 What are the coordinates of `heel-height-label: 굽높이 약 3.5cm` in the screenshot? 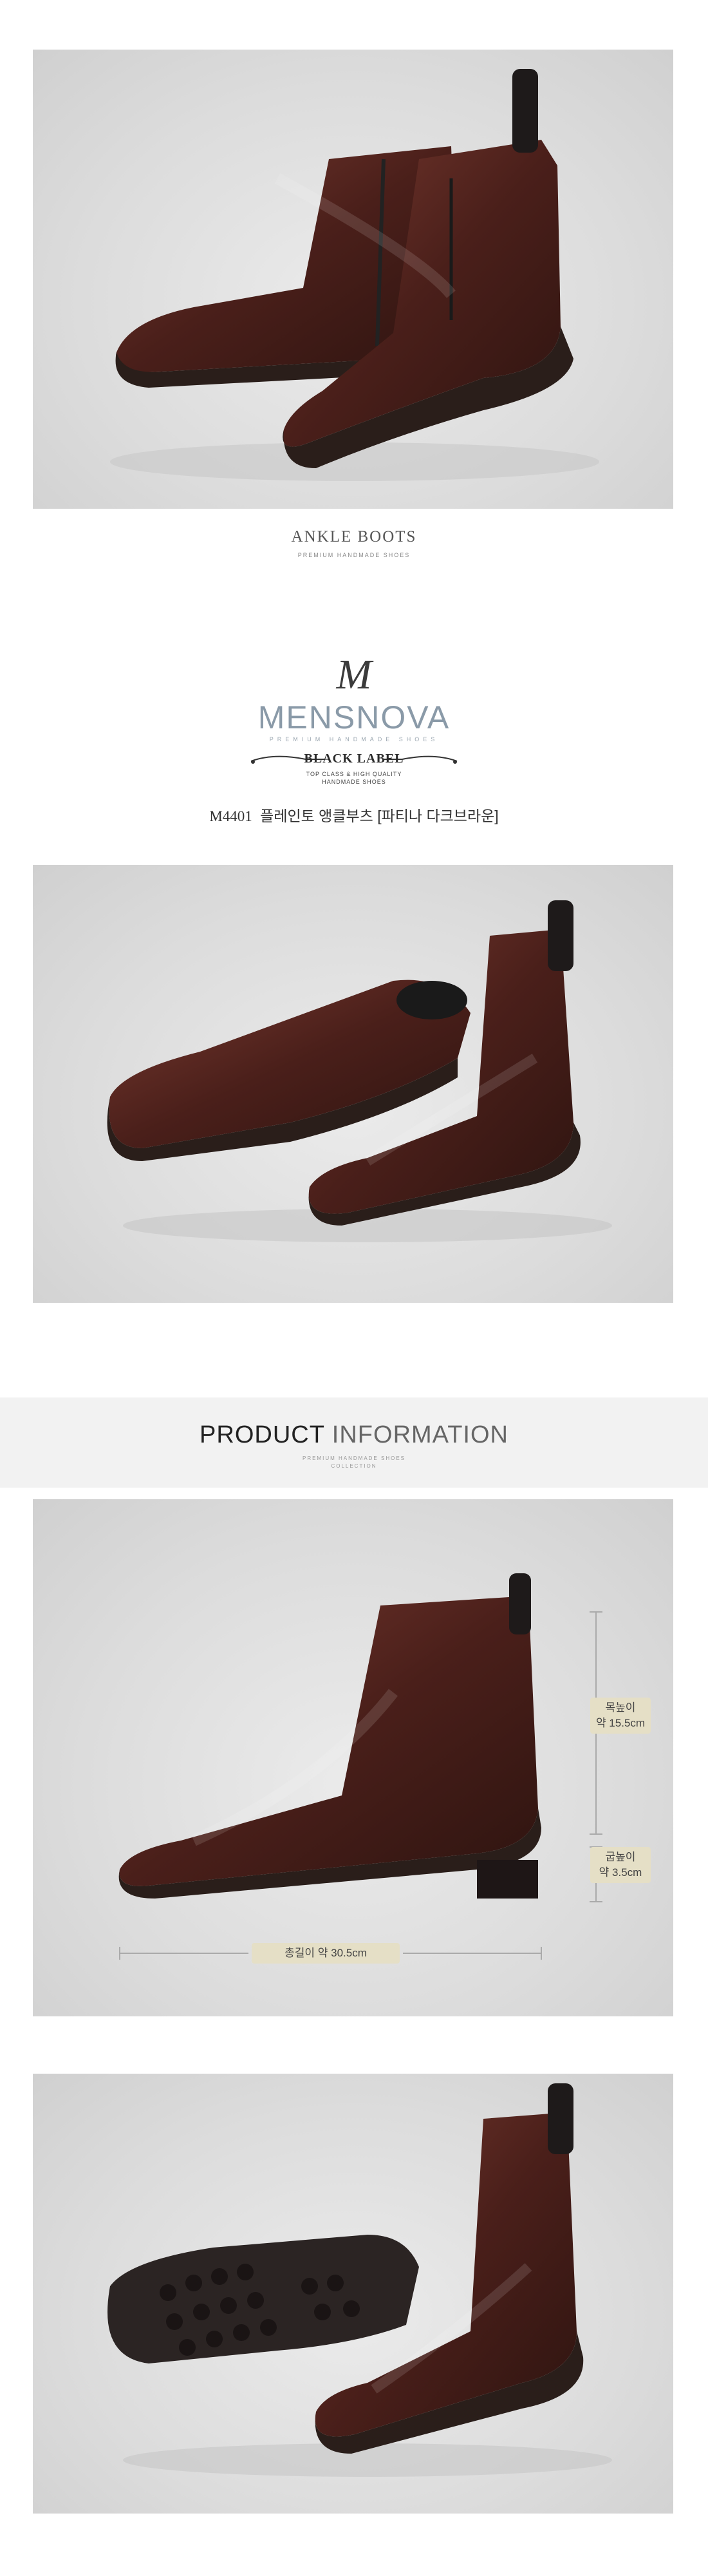 It's located at (621, 1865).